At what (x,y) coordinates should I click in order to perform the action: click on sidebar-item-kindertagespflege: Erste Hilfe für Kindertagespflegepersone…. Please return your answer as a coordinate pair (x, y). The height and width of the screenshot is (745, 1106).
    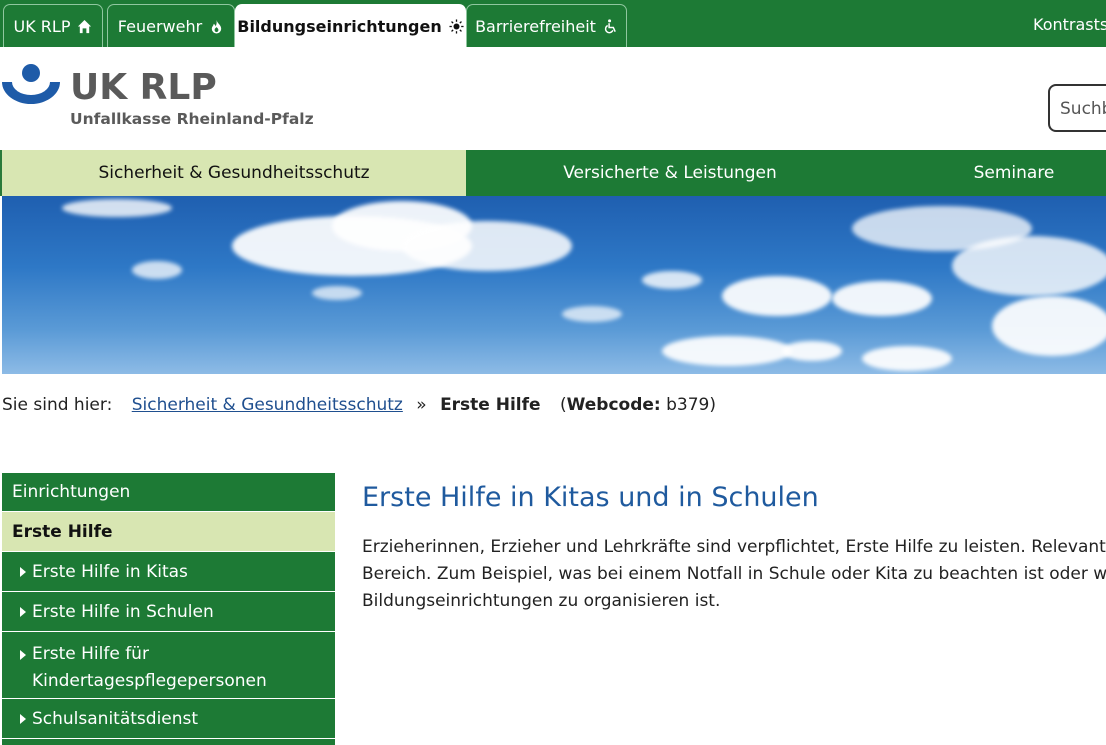
    Looking at the image, I should click on (168, 665).